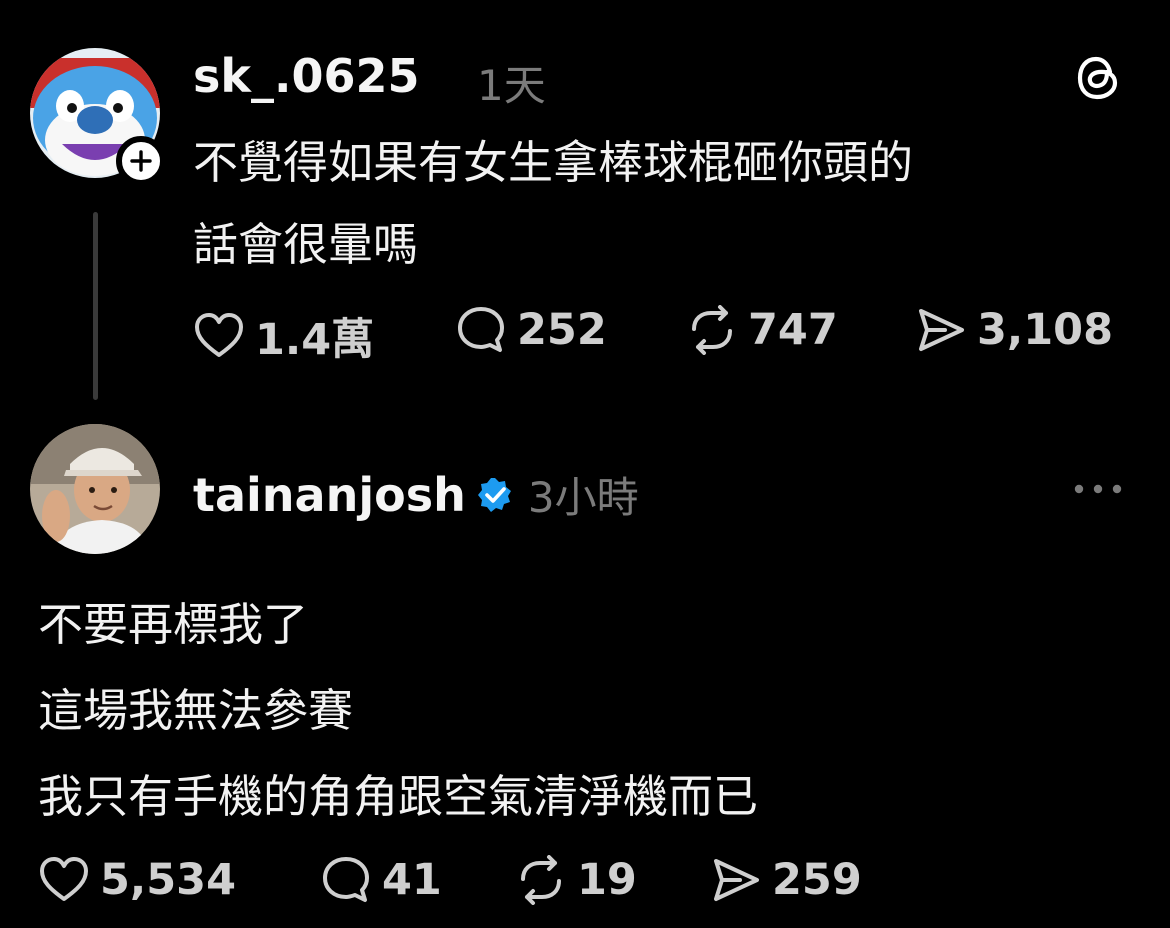 Image resolution: width=1170 pixels, height=928 pixels. Describe the element at coordinates (196, 710) in the screenshot. I see `reply-text-line: 這場我無法參賽` at that location.